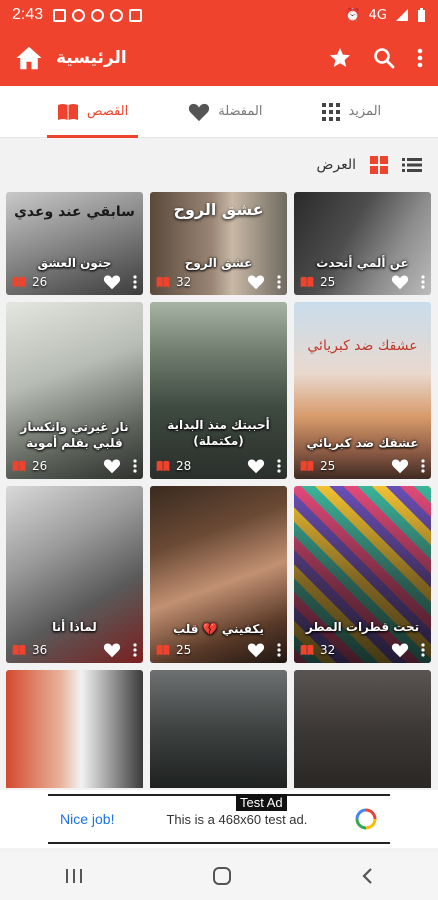 Image resolution: width=438 pixels, height=900 pixels. Describe the element at coordinates (74, 390) in the screenshot. I see `story-card: نار غيرتي وانكسار قلبي بقلم أموية 26` at that location.